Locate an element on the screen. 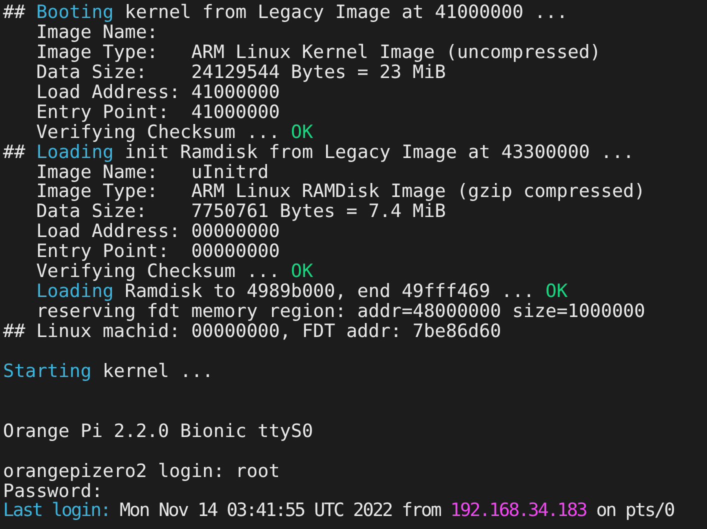  console-text: Data Size: 24129544 Bytes = 23 MiB is located at coordinates (241, 72).